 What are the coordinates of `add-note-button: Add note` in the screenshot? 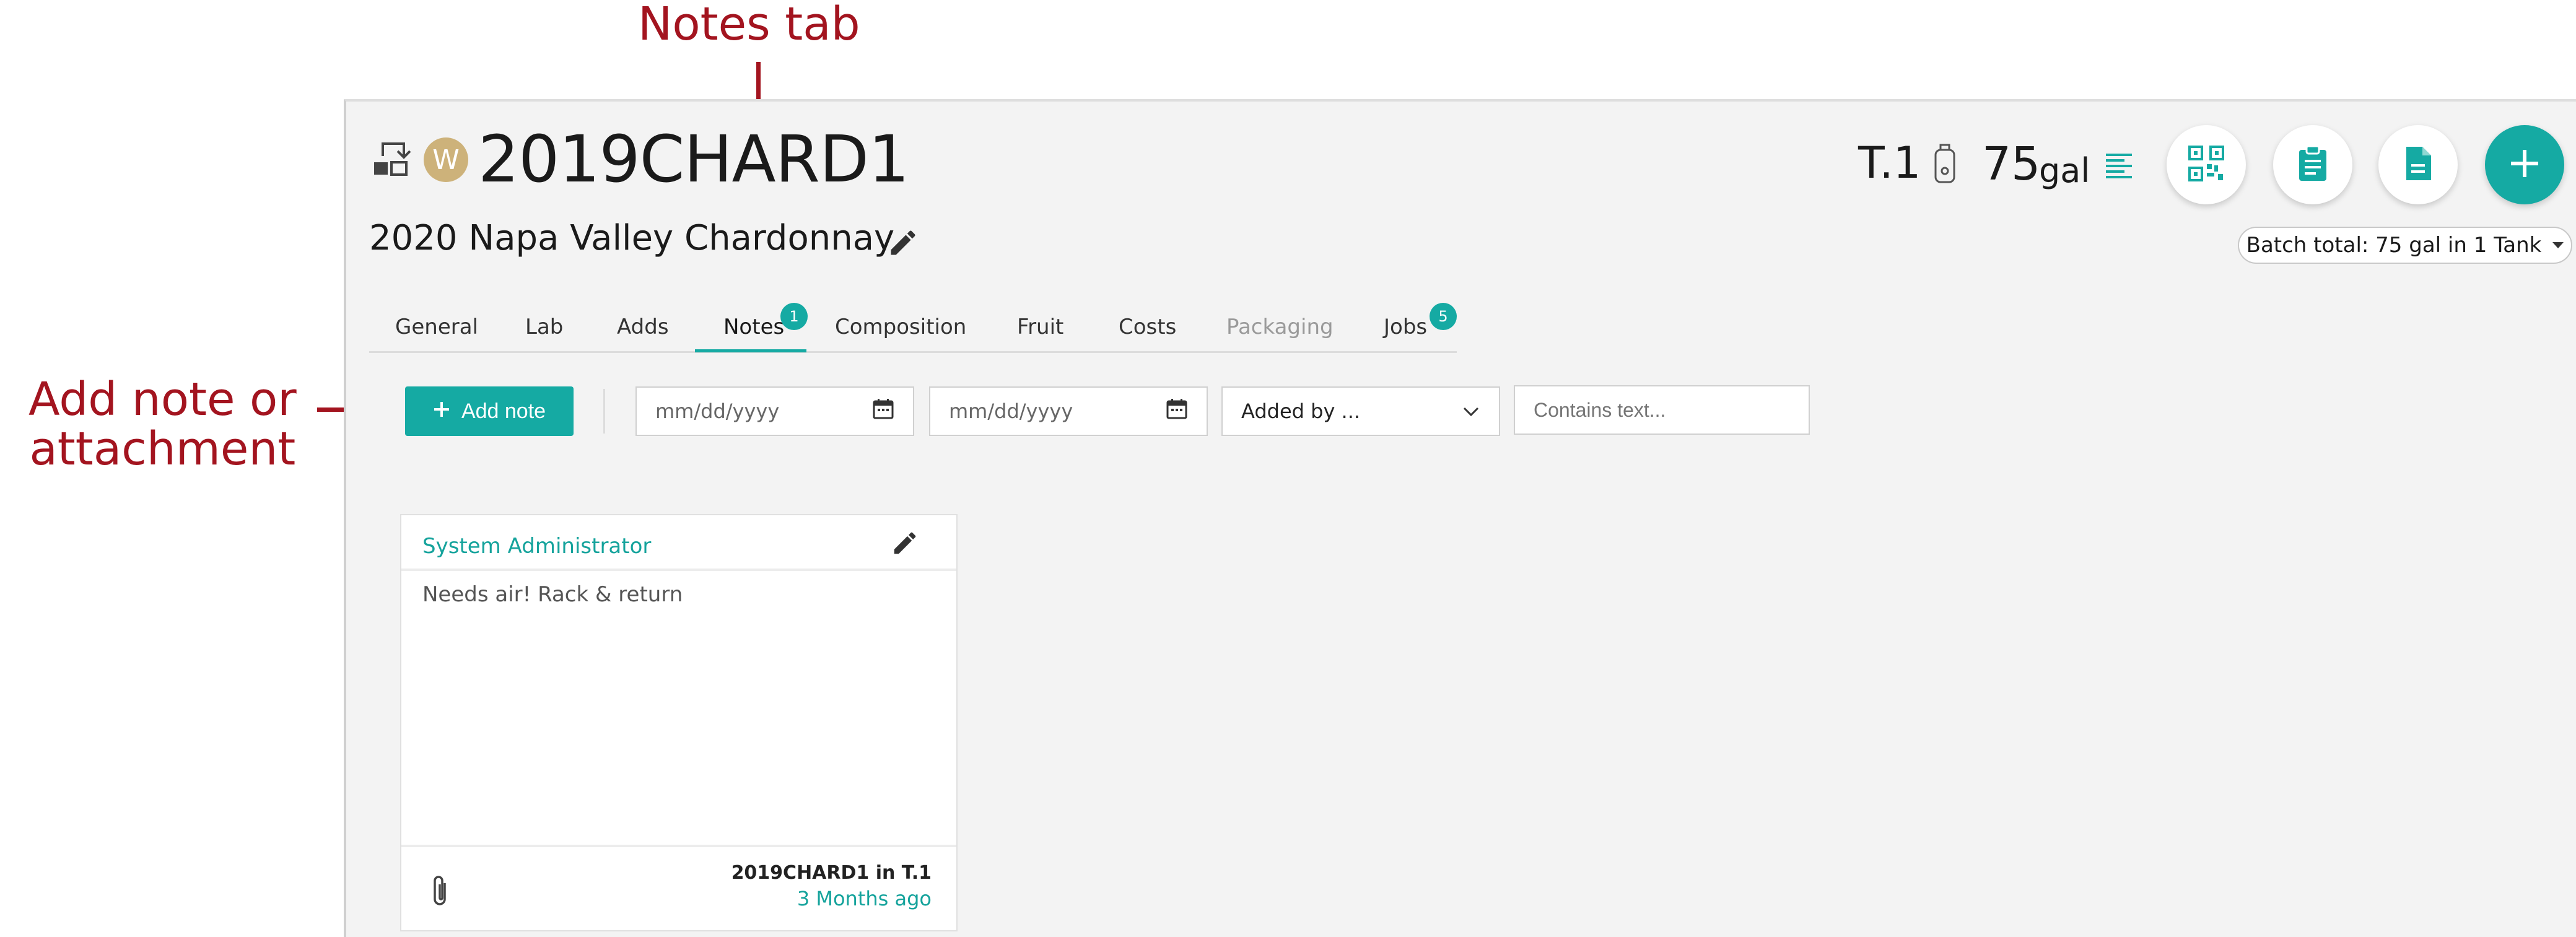 It's located at (489, 411).